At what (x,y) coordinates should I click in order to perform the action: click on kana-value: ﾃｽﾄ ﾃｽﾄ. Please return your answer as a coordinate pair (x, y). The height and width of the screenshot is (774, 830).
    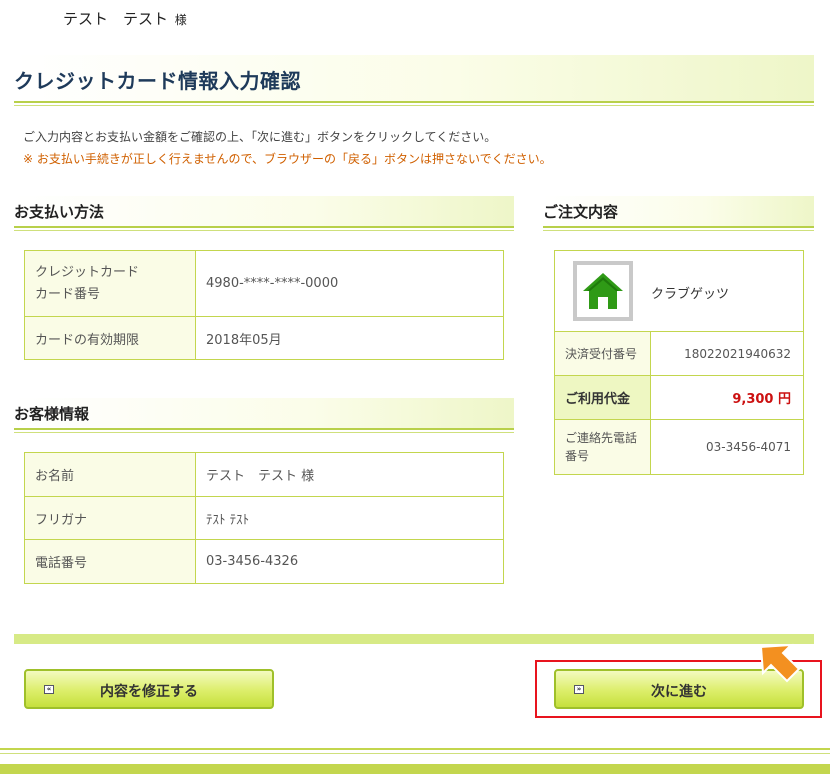
    Looking at the image, I should click on (349, 518).